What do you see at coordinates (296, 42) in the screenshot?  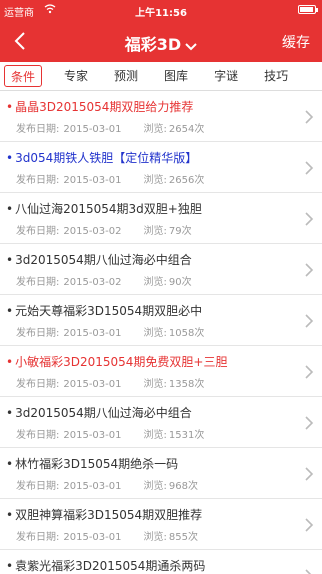 I see `cache-button: 缓存` at bounding box center [296, 42].